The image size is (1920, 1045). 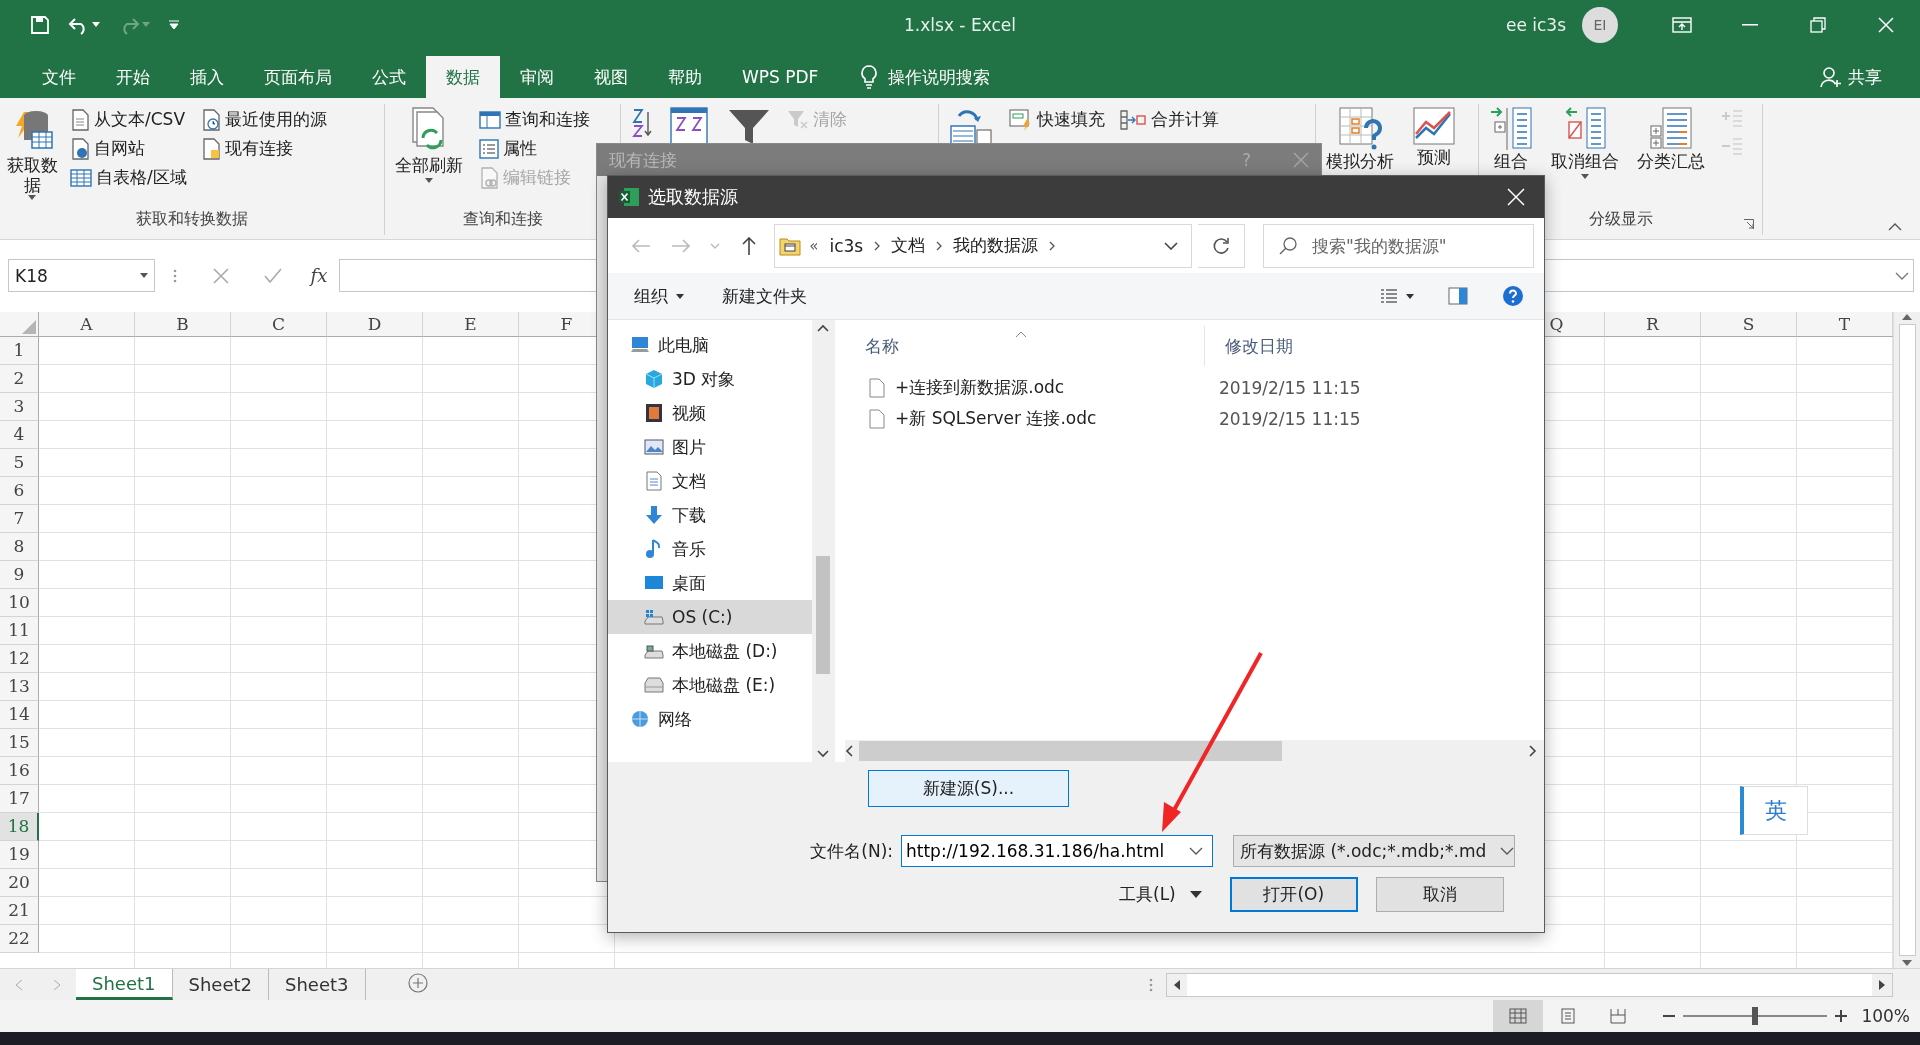 I want to click on row-header: 7, so click(x=19, y=519).